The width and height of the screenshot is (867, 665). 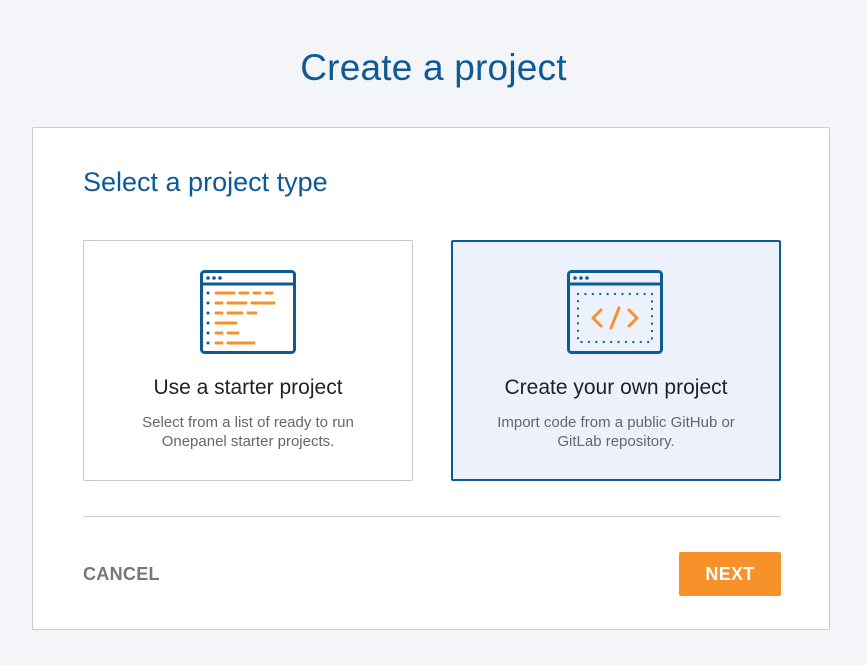 I want to click on section-title: Select a project type, so click(x=205, y=182).